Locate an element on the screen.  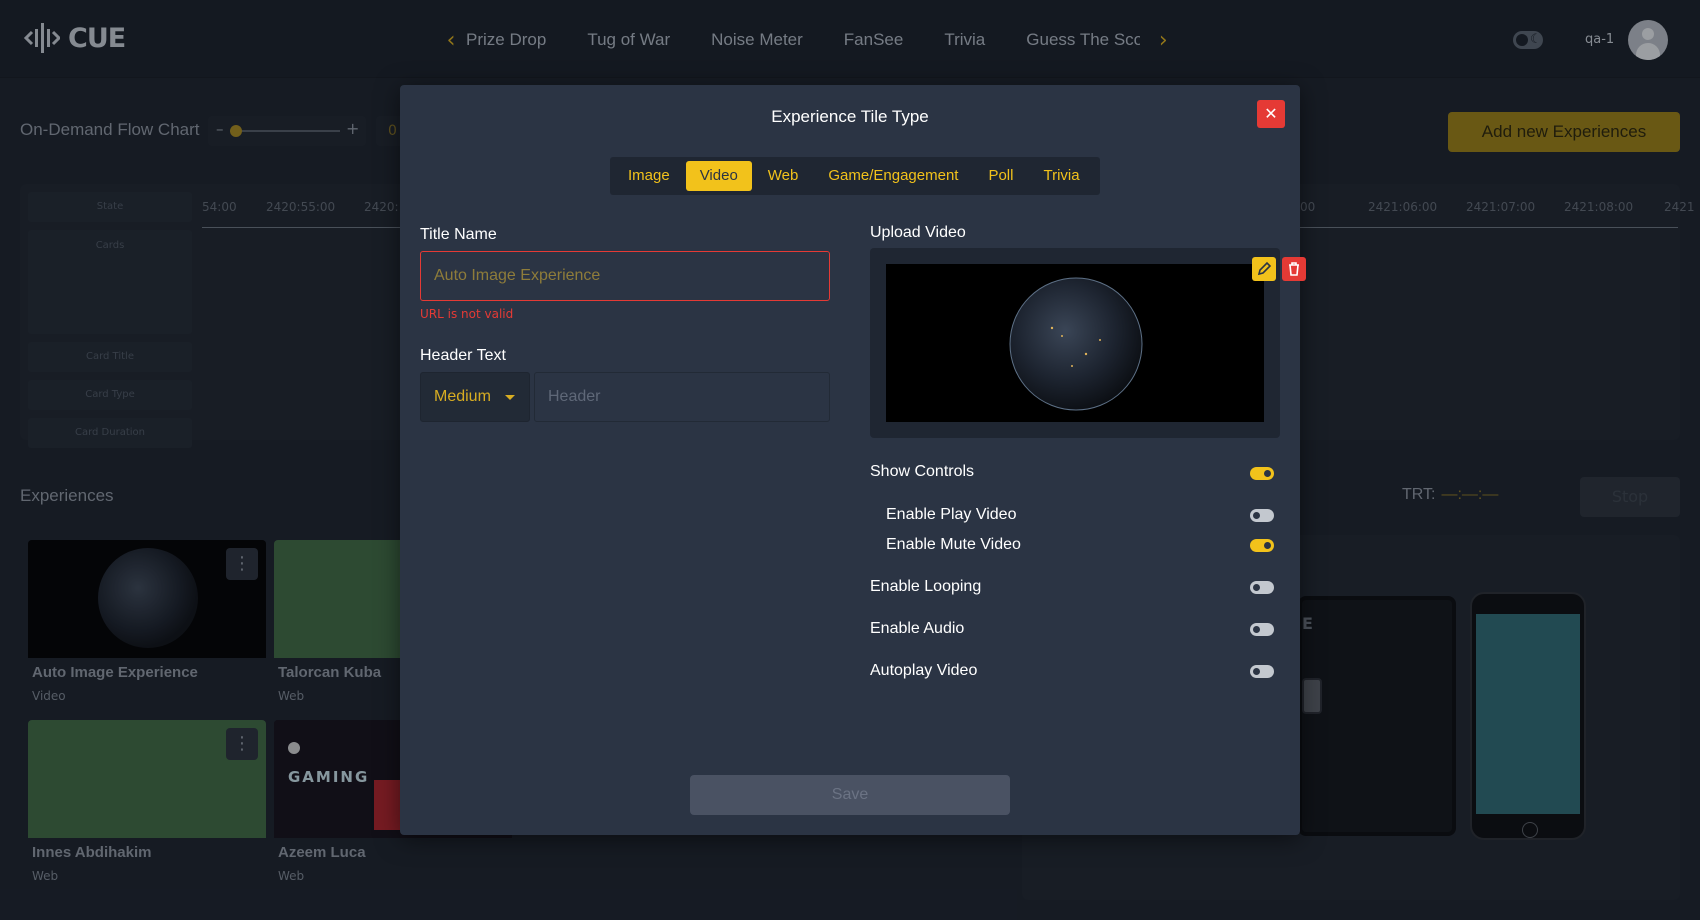
enable-audio-label: Enable Audio is located at coordinates (917, 628).